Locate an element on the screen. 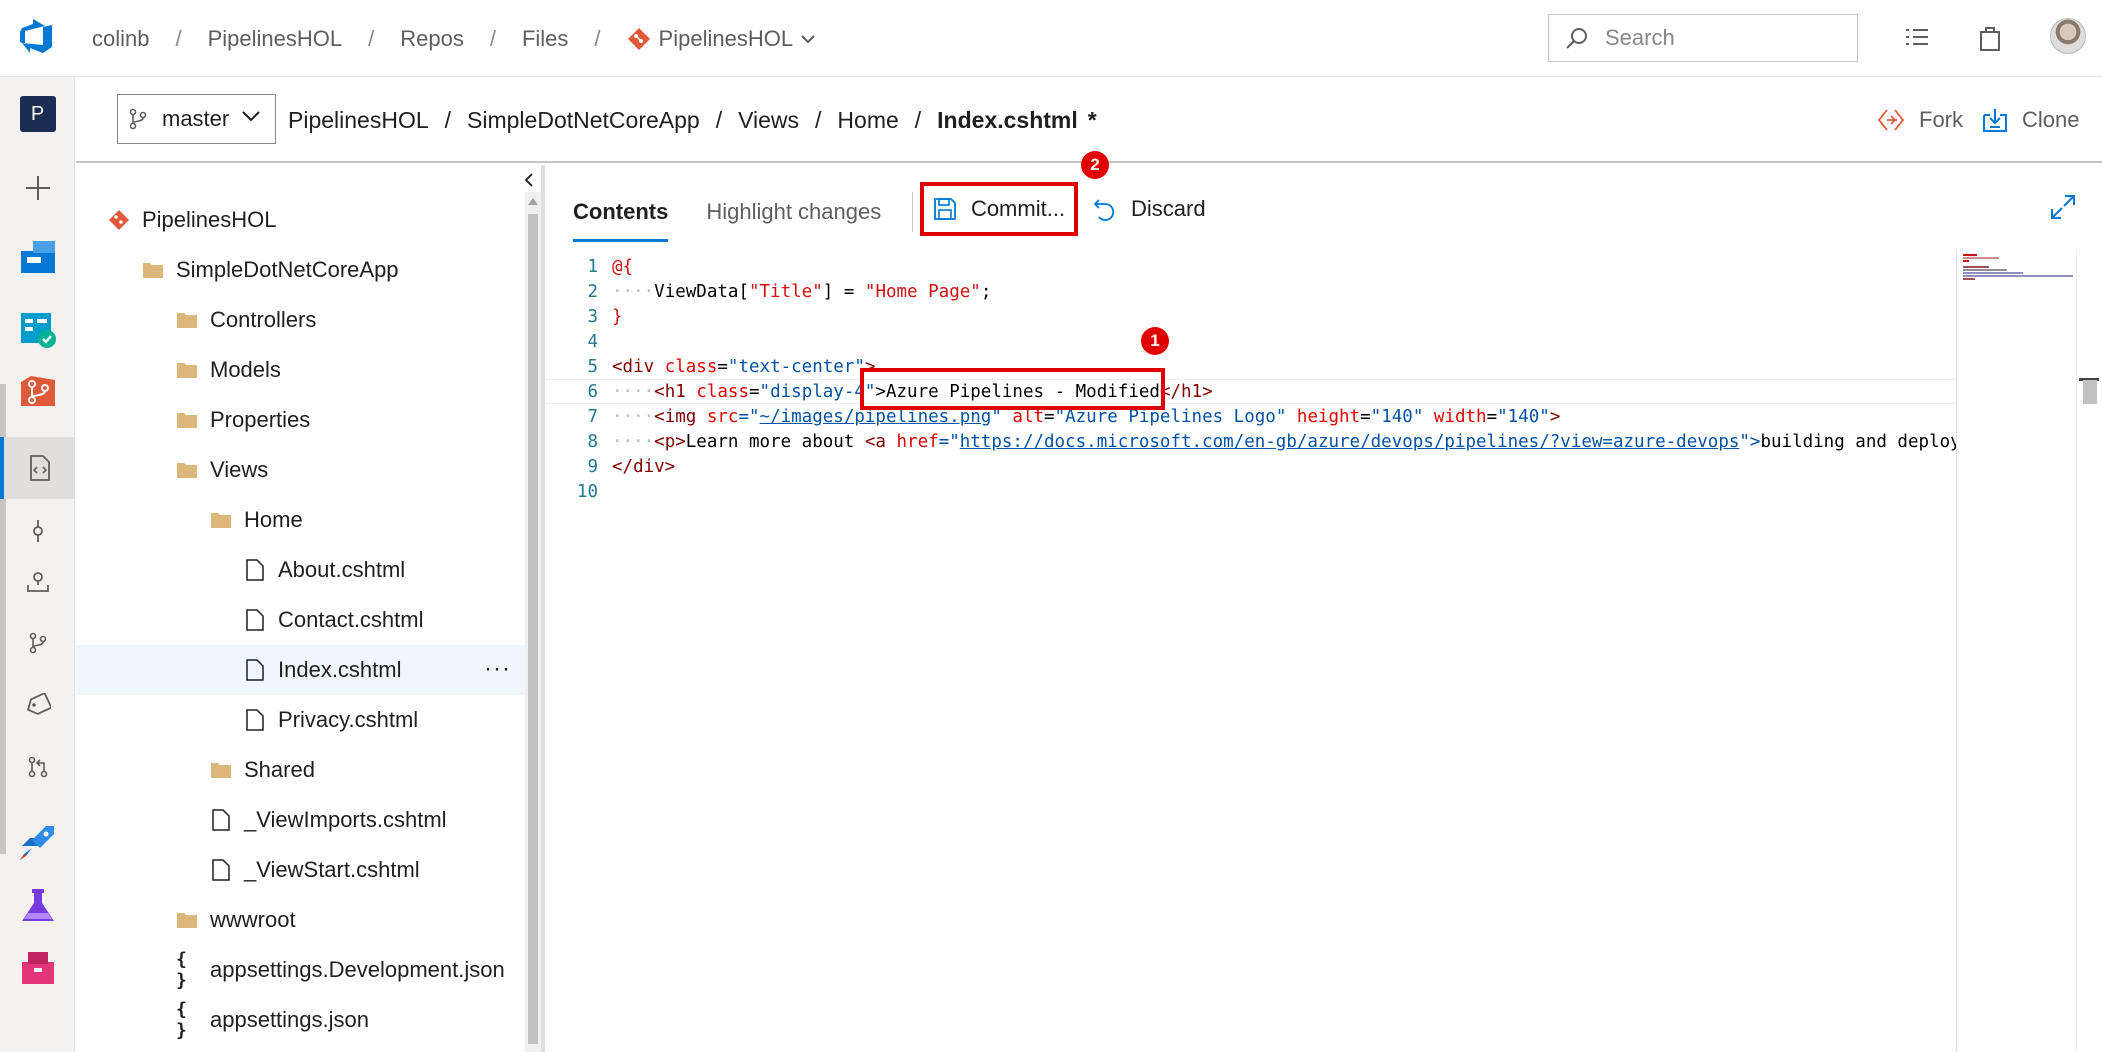  tree-folder: Models is located at coordinates (300, 370).